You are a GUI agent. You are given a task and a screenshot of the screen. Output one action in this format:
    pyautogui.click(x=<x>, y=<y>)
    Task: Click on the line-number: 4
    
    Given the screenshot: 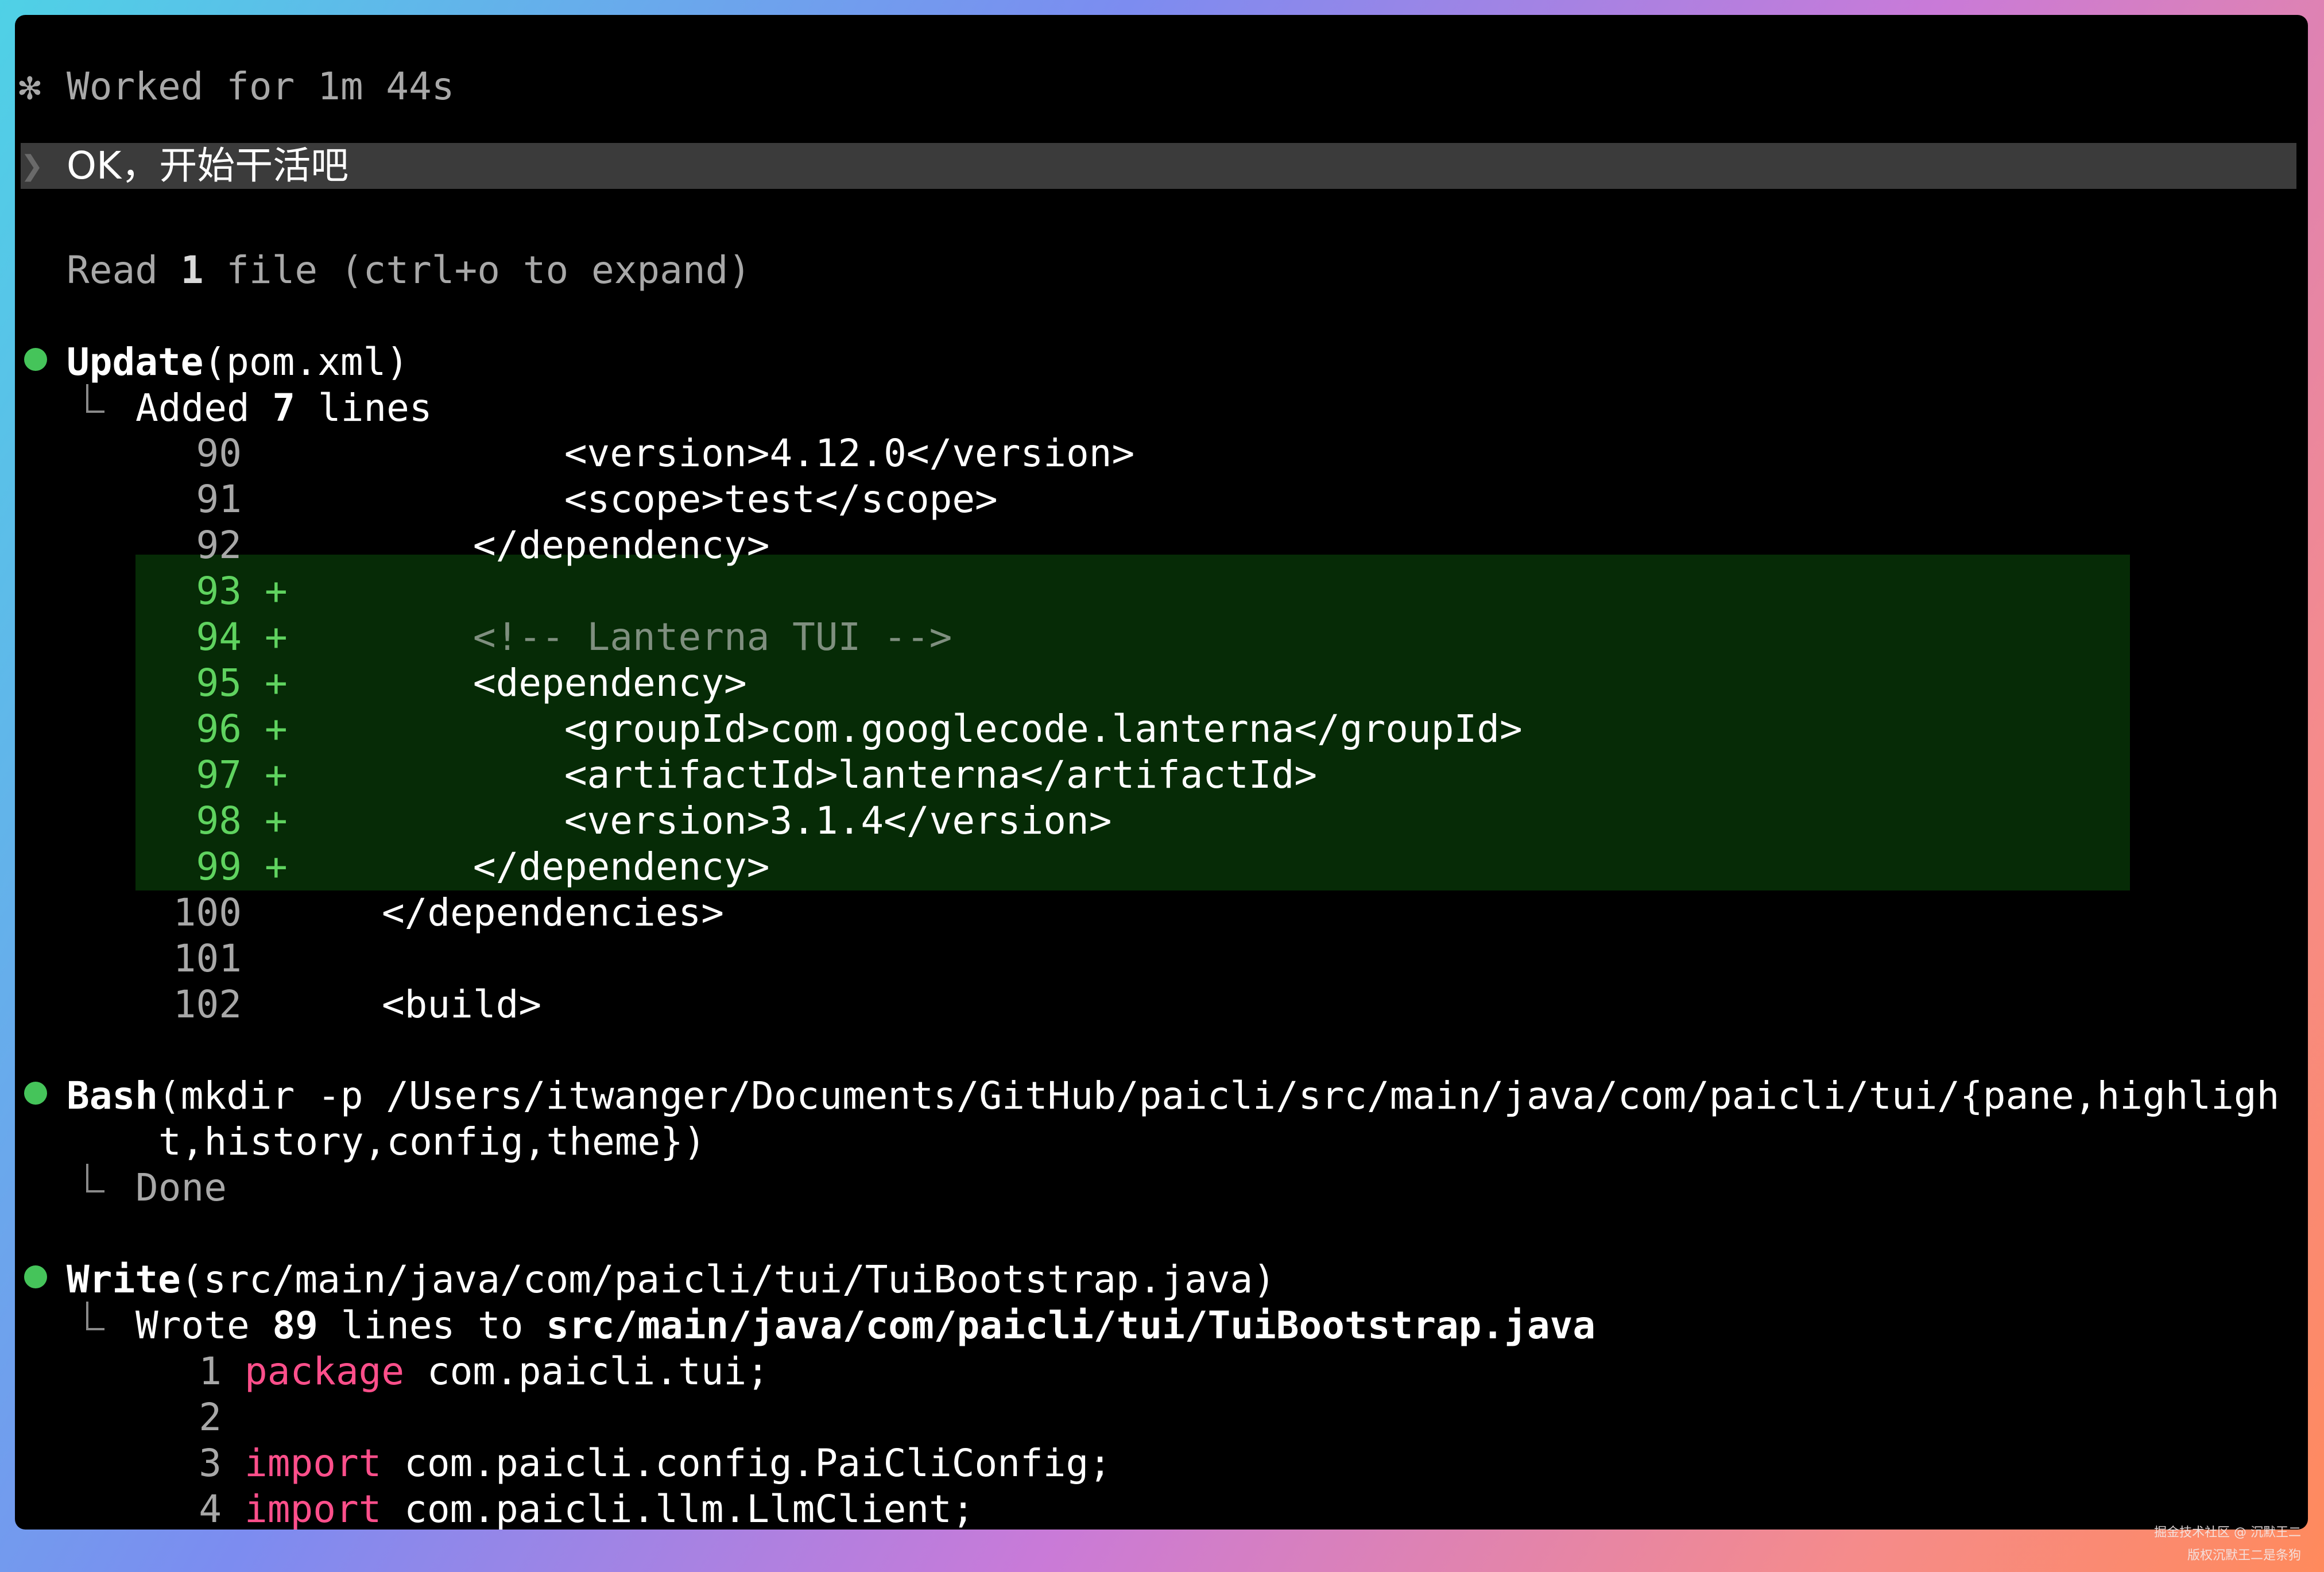 What is the action you would take?
    pyautogui.click(x=210, y=1508)
    